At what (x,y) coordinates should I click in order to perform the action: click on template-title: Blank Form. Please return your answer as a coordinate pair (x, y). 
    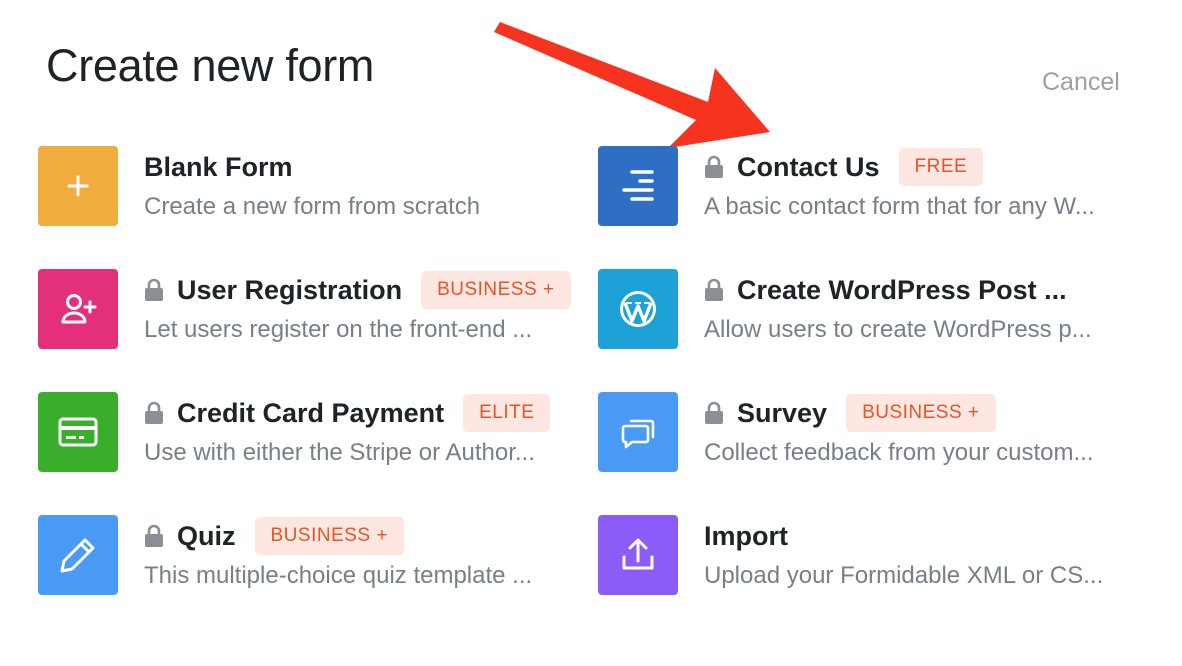
    Looking at the image, I should click on (218, 166).